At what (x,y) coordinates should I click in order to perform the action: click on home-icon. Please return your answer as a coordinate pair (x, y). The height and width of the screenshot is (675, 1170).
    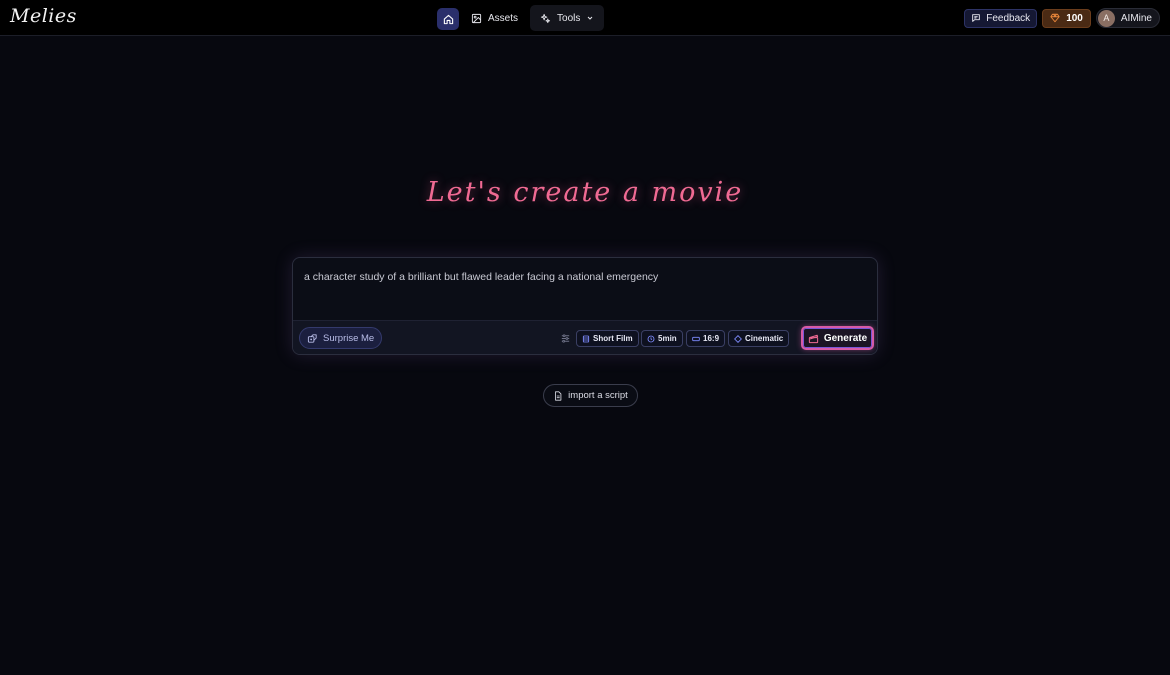
    Looking at the image, I should click on (448, 19).